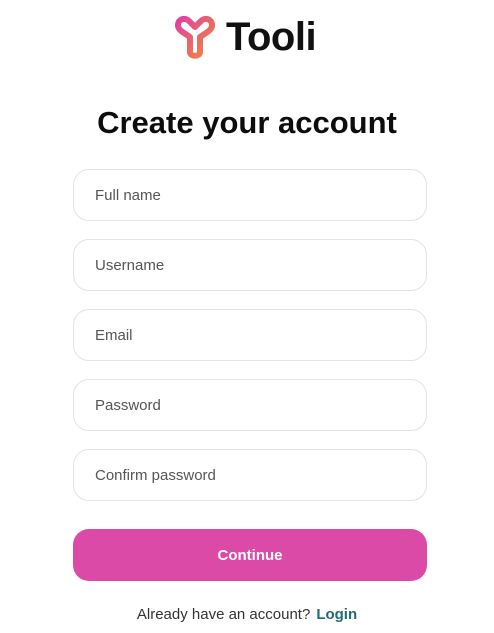 The image size is (494, 633). I want to click on continue-button: Continue, so click(250, 555).